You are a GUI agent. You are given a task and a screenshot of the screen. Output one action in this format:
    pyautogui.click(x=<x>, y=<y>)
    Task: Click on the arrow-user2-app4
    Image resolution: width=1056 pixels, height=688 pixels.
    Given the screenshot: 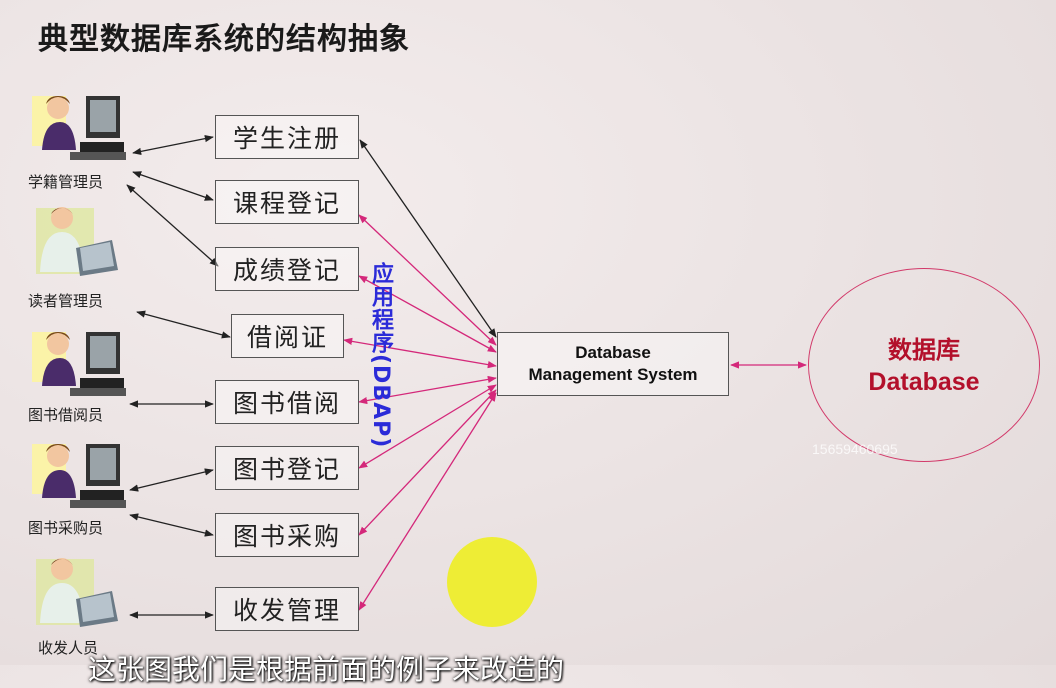 What is the action you would take?
    pyautogui.click(x=183, y=324)
    